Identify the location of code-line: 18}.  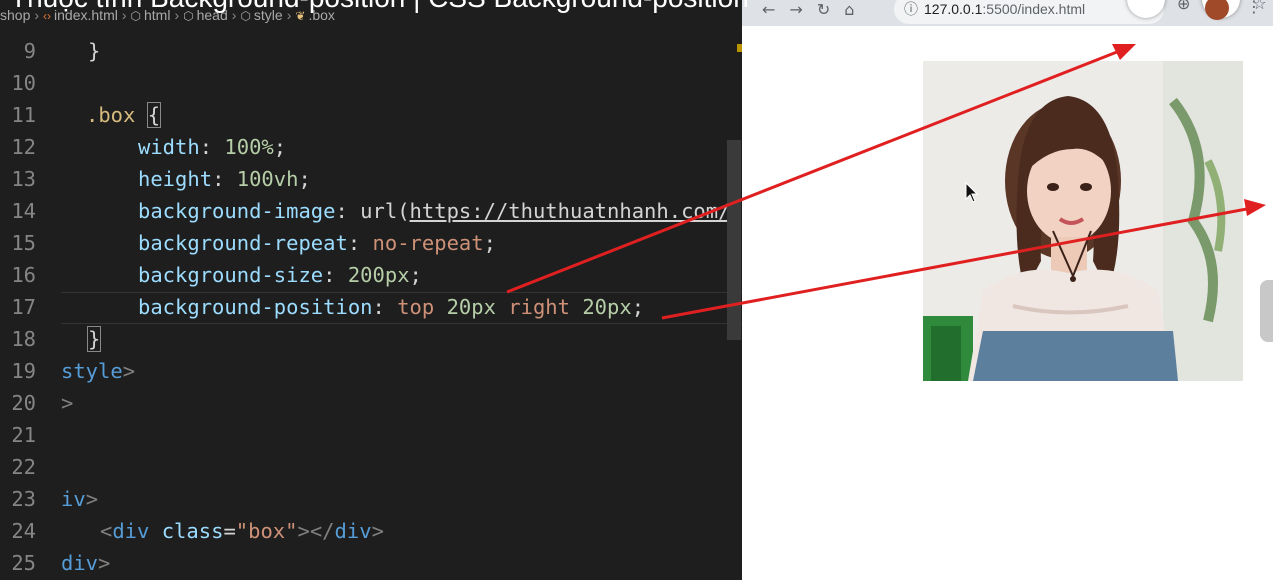
(371, 339).